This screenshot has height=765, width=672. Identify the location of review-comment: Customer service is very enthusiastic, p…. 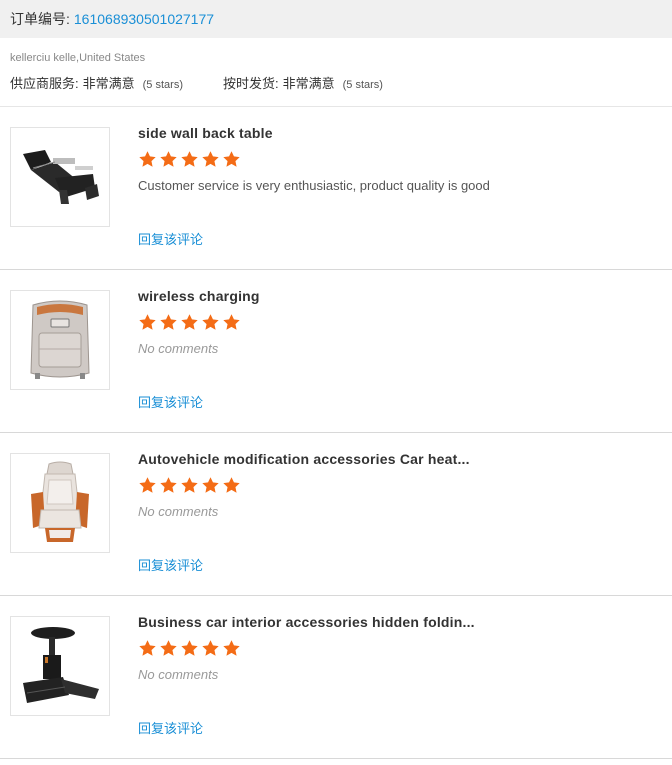
(314, 185).